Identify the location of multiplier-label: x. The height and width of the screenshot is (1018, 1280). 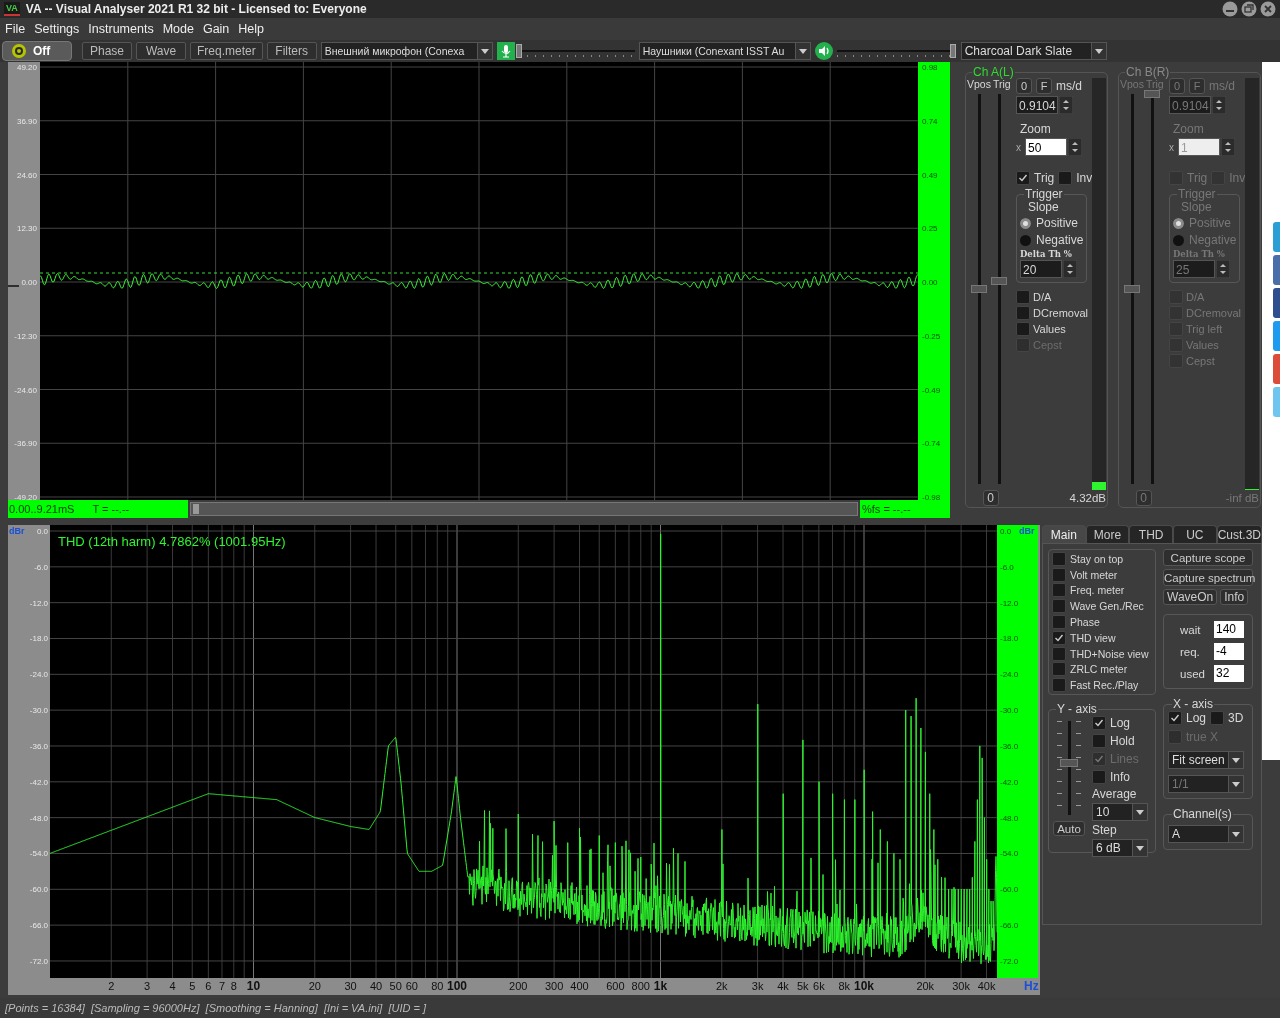
(1171, 147).